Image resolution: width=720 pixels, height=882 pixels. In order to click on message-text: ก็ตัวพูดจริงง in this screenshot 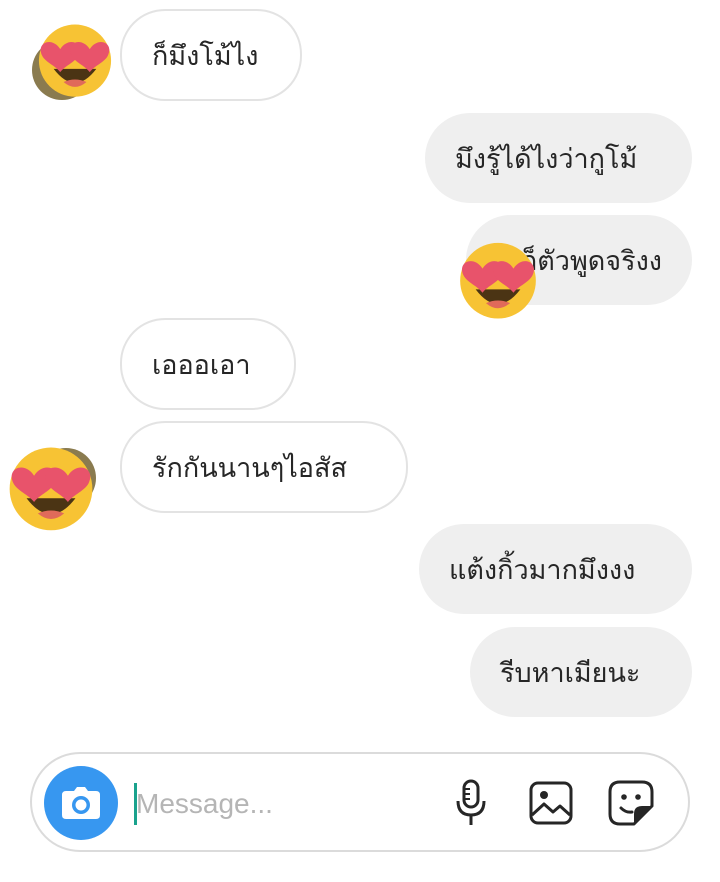, I will do `click(591, 261)`.